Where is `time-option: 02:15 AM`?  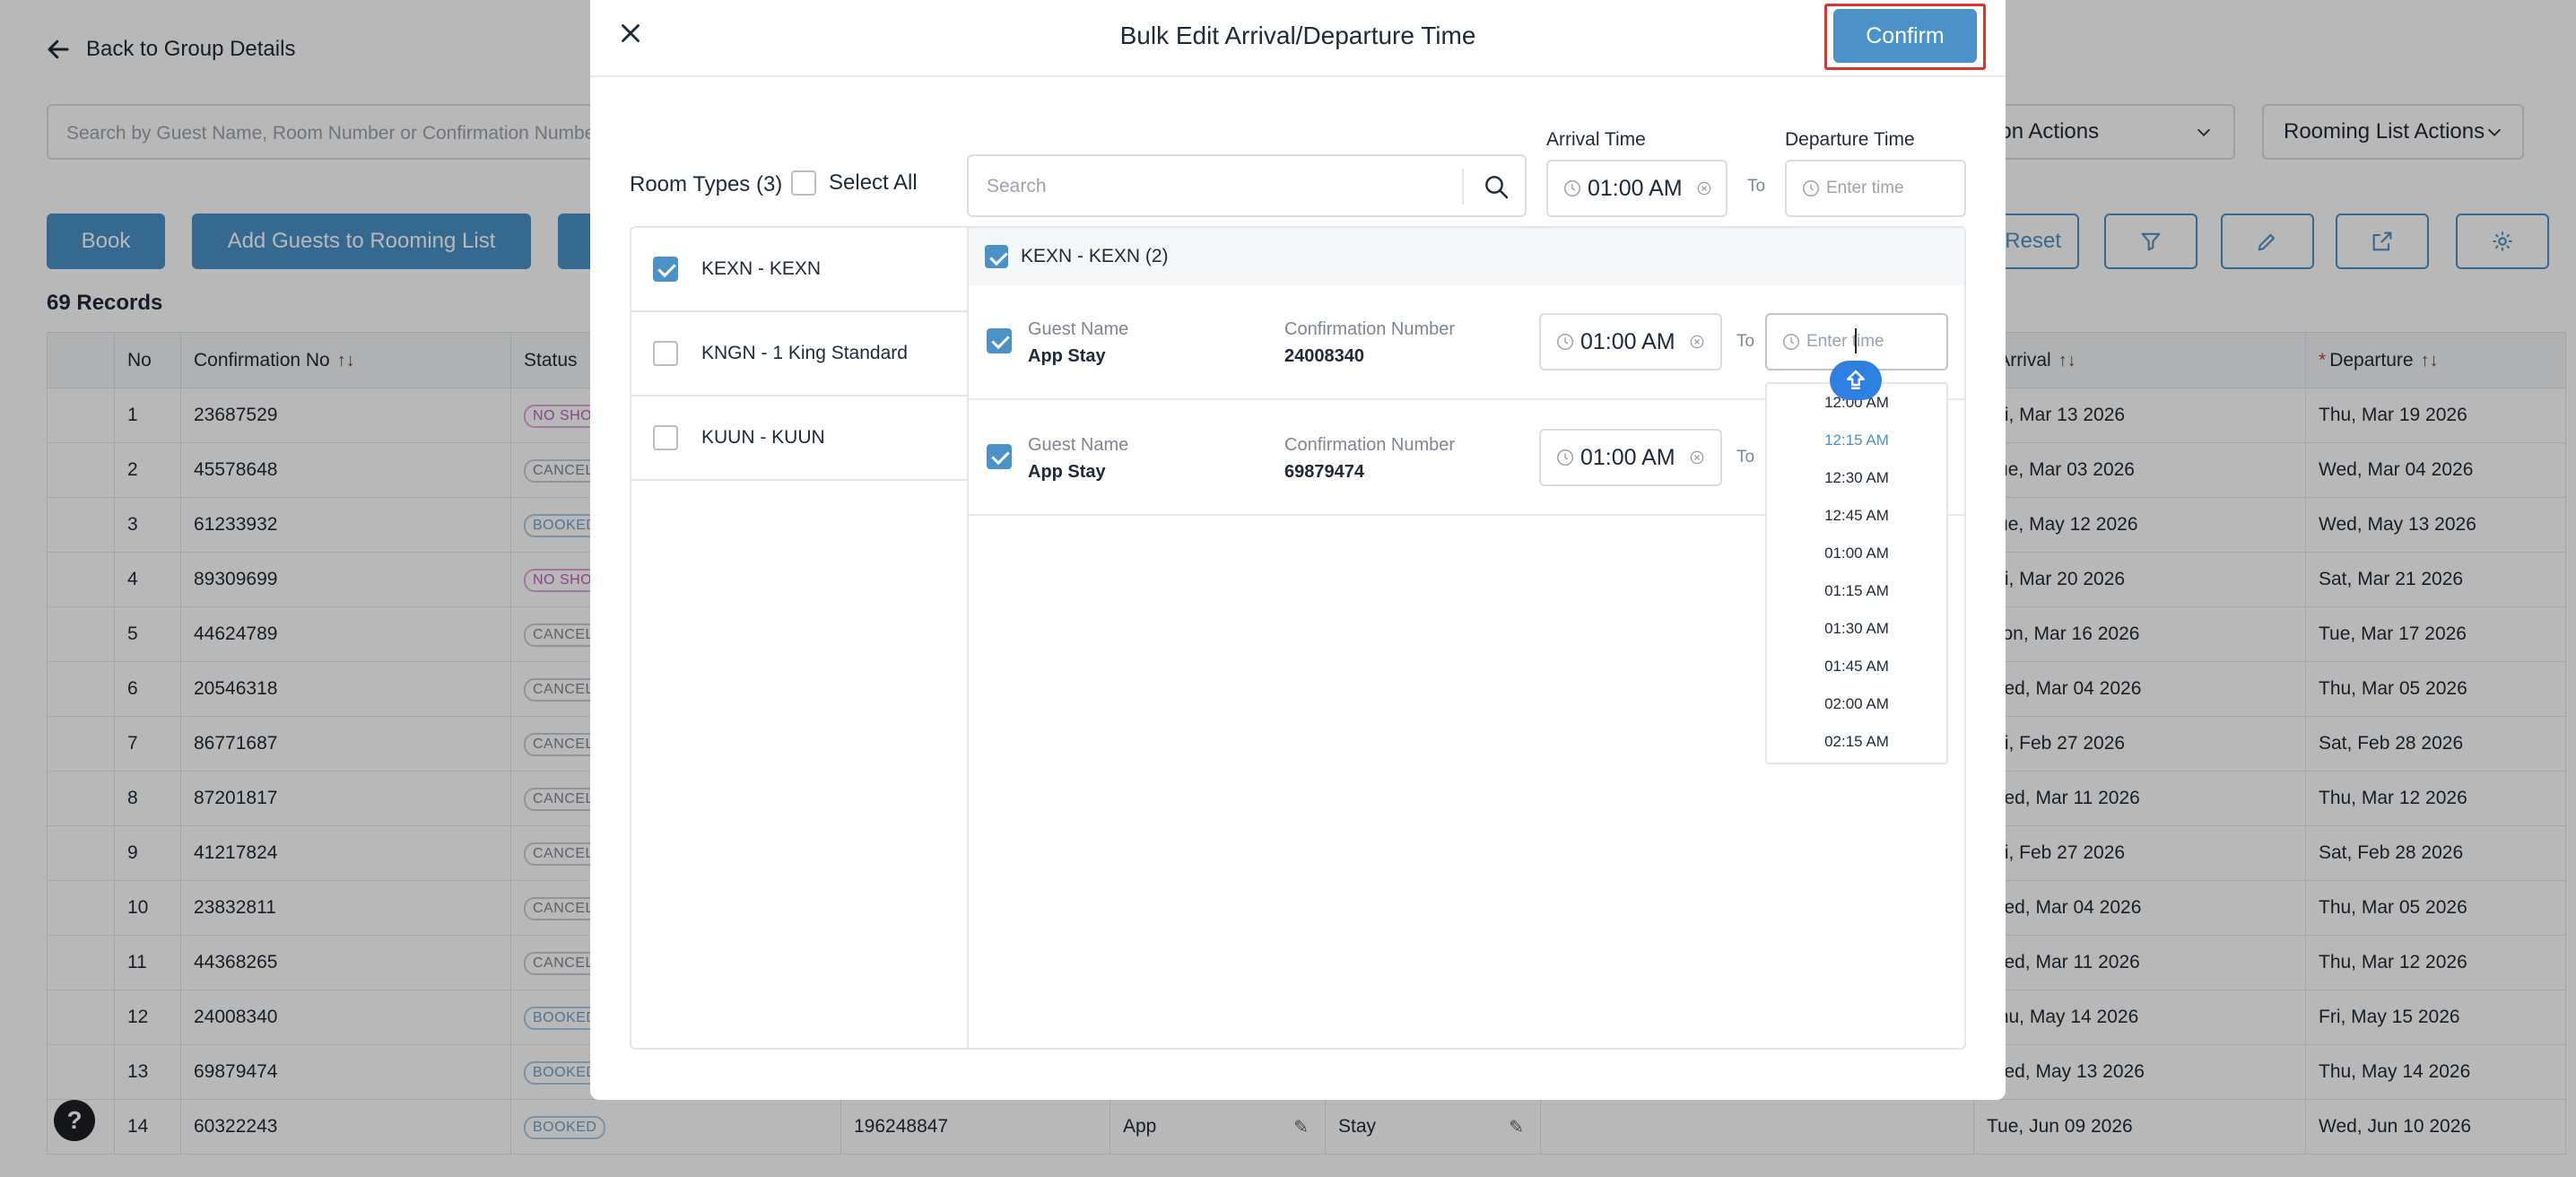 time-option: 02:15 AM is located at coordinates (1856, 742).